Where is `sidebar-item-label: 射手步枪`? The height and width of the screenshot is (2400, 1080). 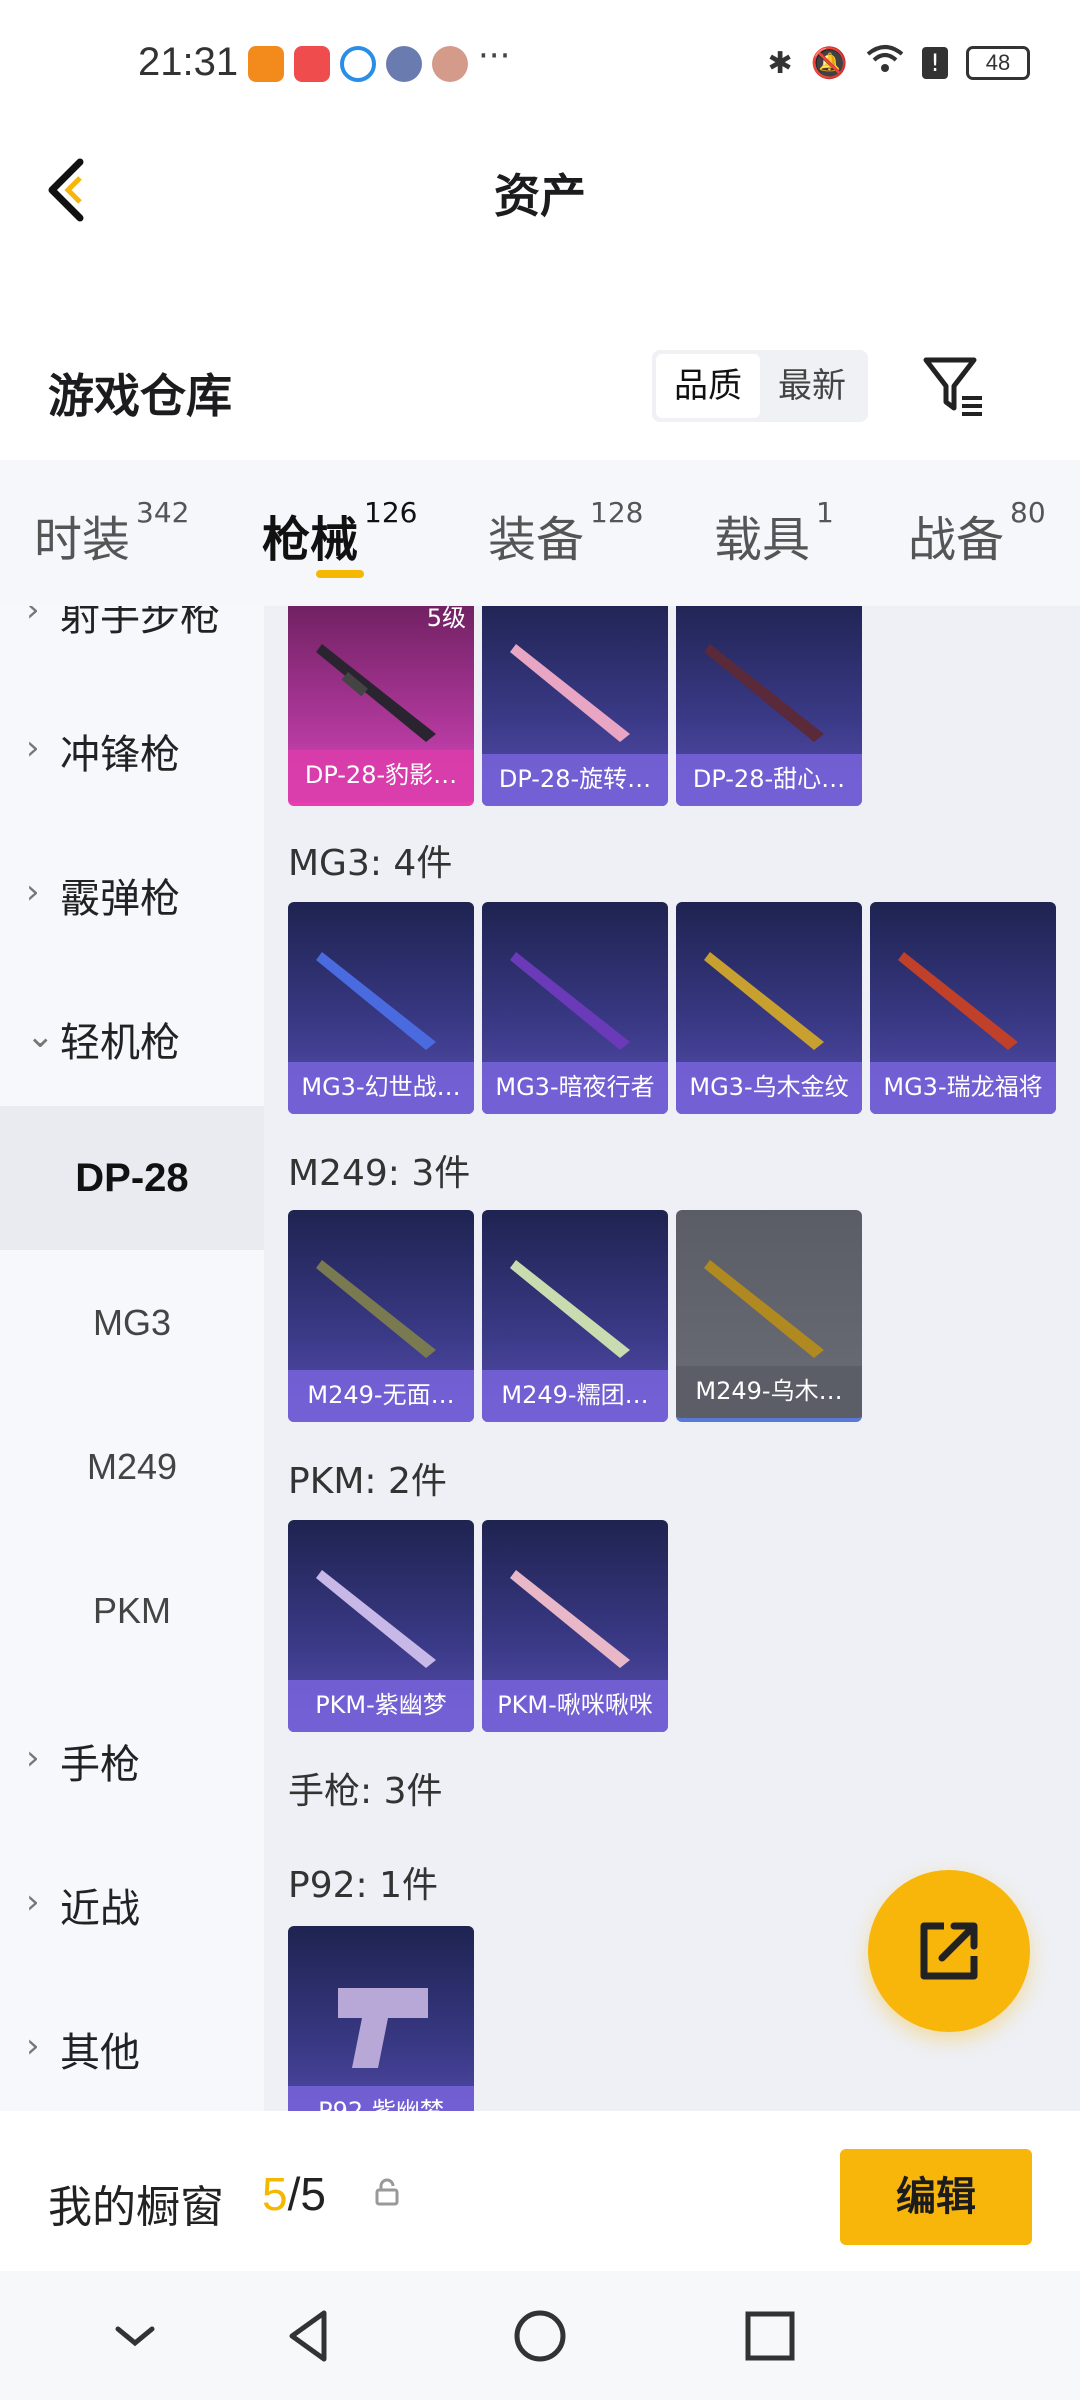 sidebar-item-label: 射手步枪 is located at coordinates (140, 623).